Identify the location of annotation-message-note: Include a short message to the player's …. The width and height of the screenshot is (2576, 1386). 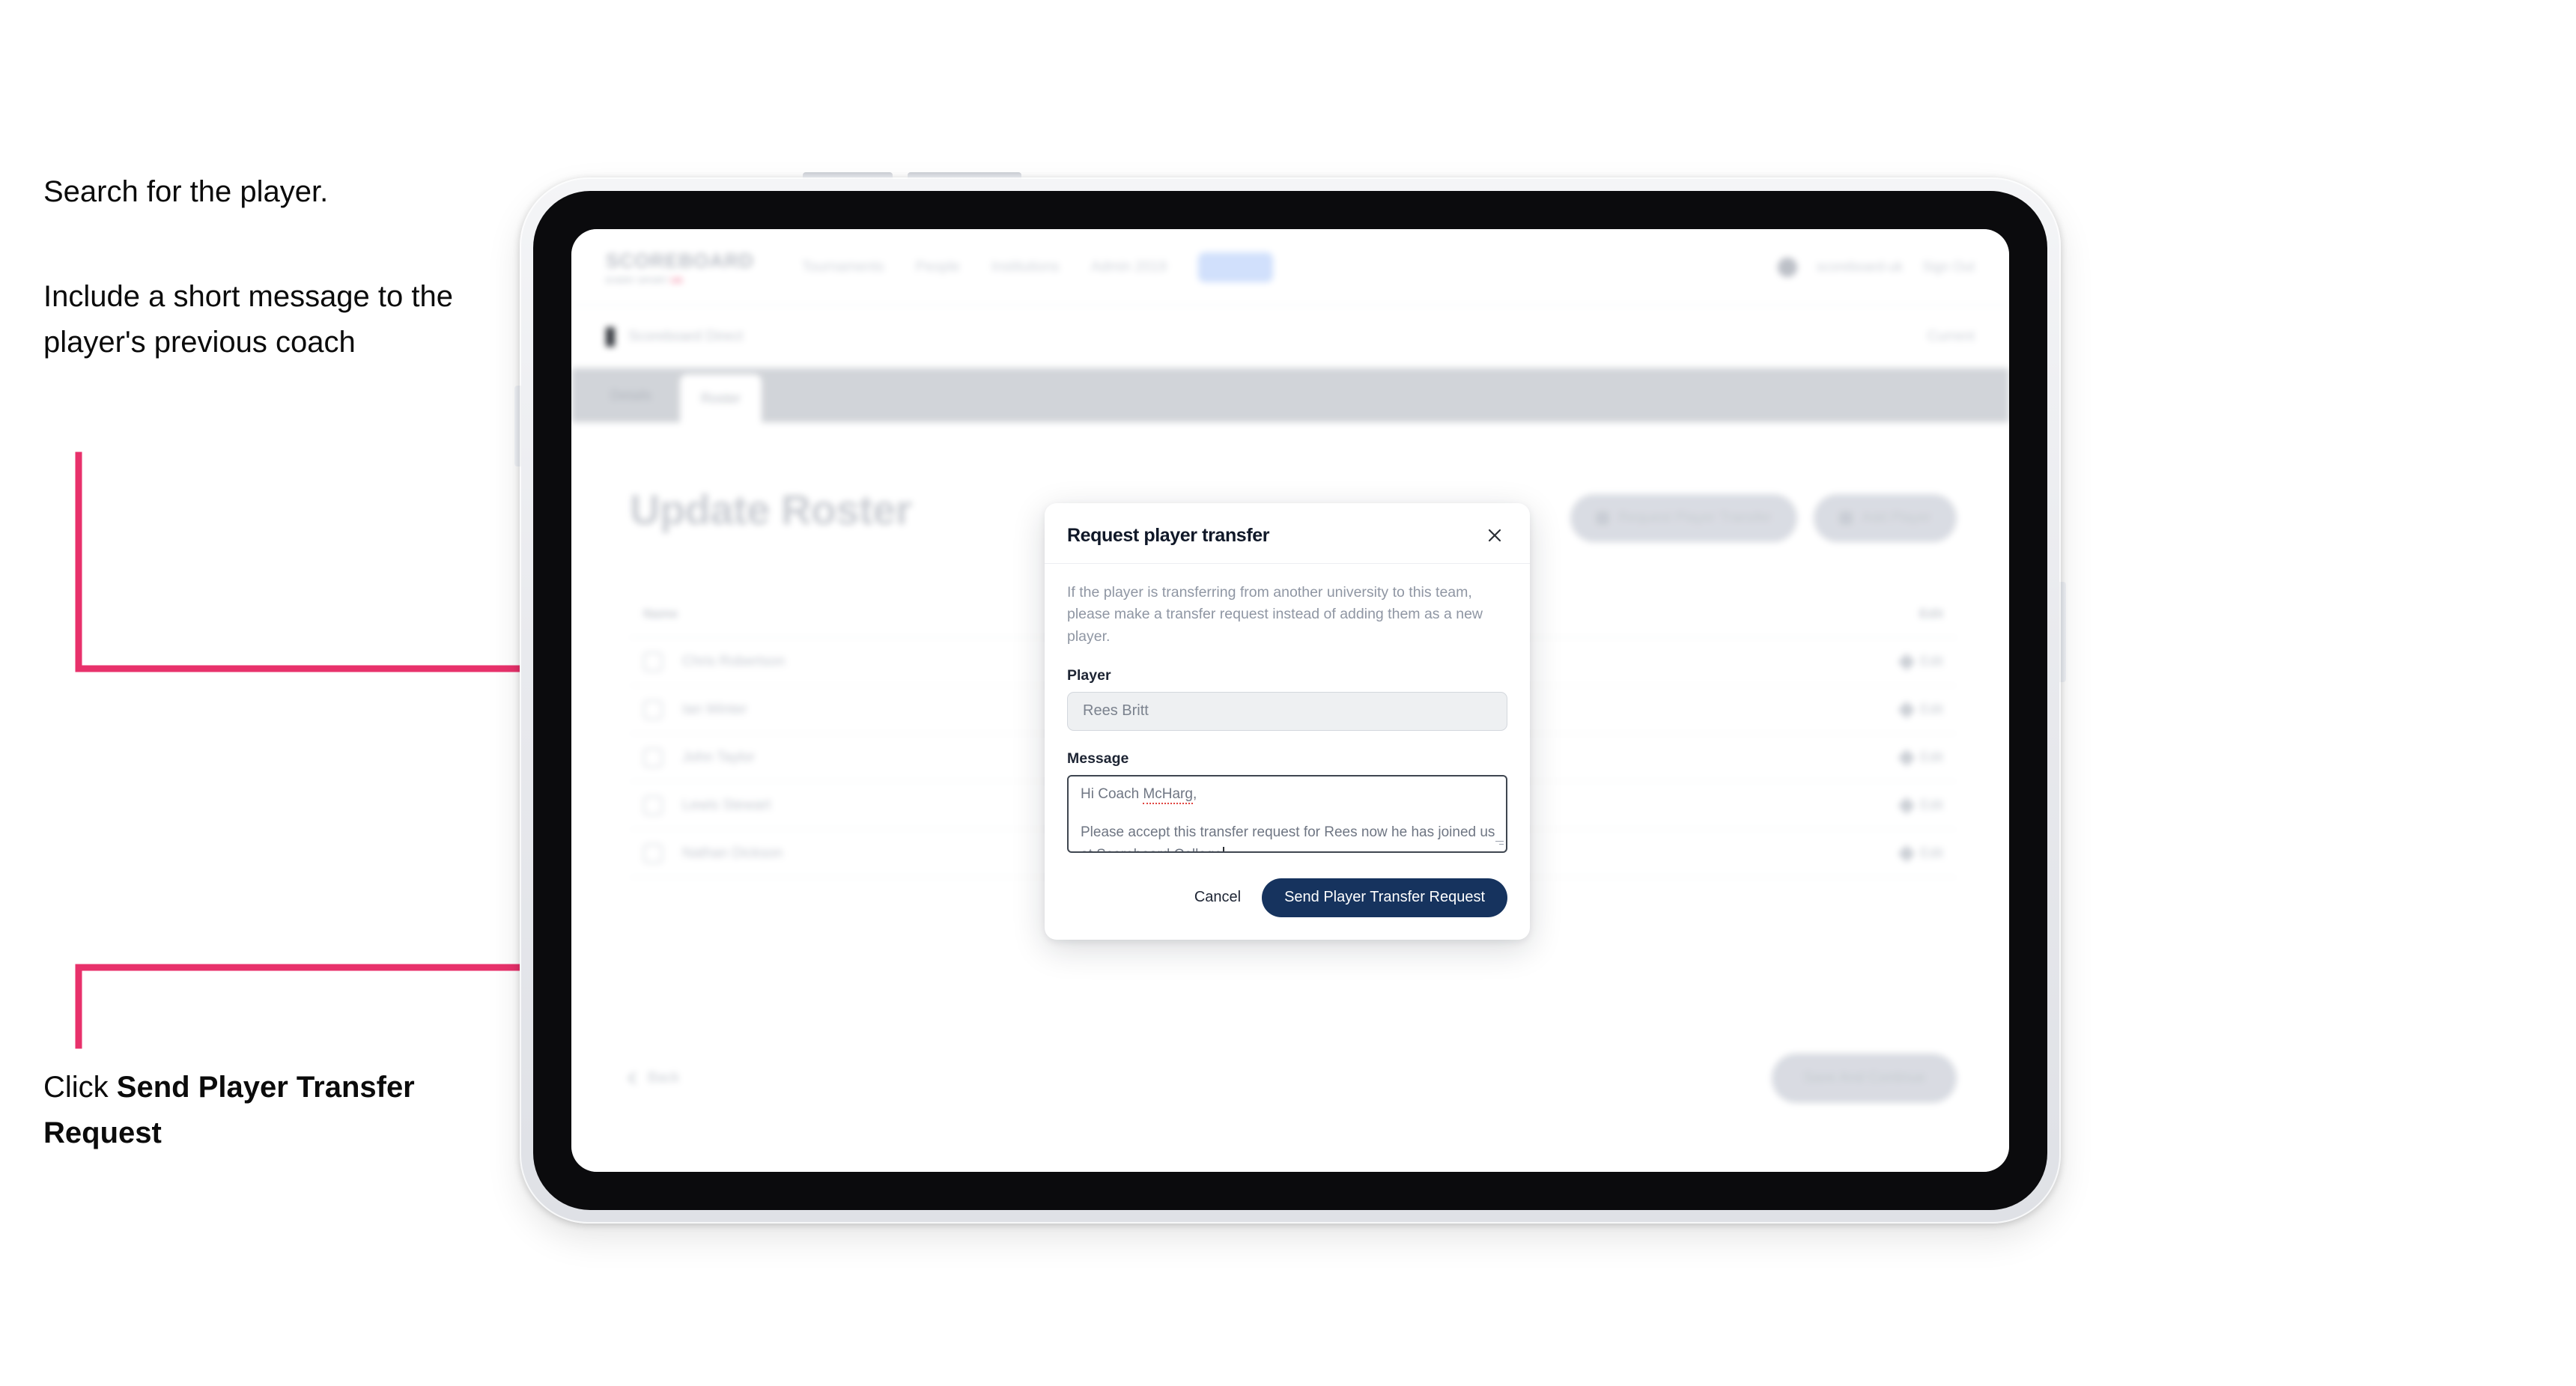
(248, 320).